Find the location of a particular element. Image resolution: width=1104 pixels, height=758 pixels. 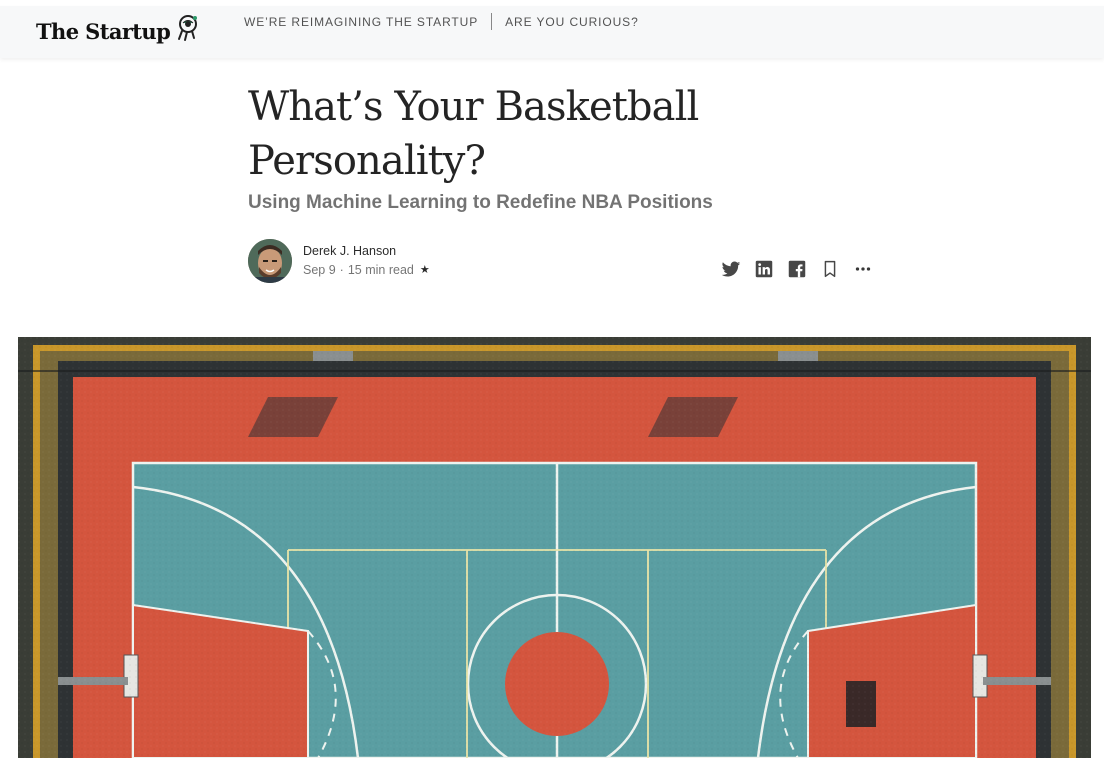

share-linkedin-button is located at coordinates (764, 269).